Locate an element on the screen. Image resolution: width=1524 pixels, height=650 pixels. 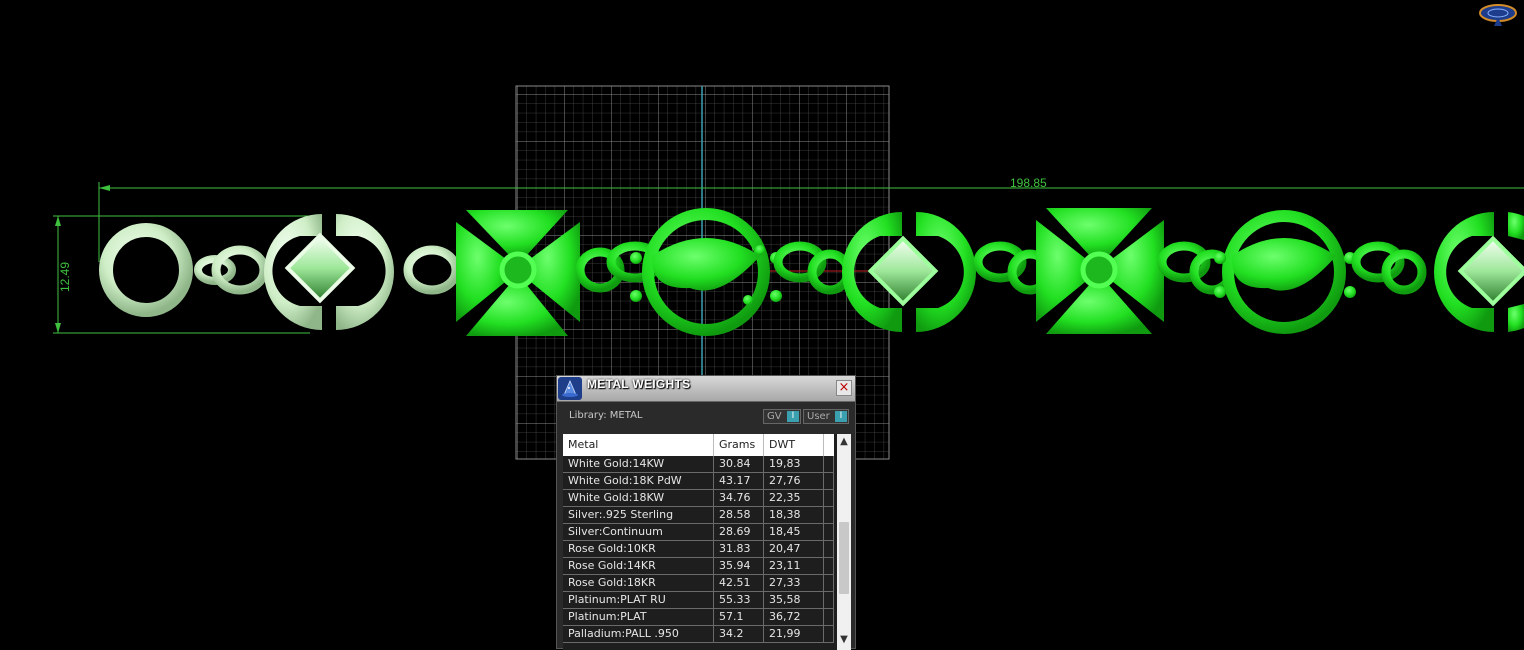
metal-name-cell: White Gold:18KW is located at coordinates (638, 498).